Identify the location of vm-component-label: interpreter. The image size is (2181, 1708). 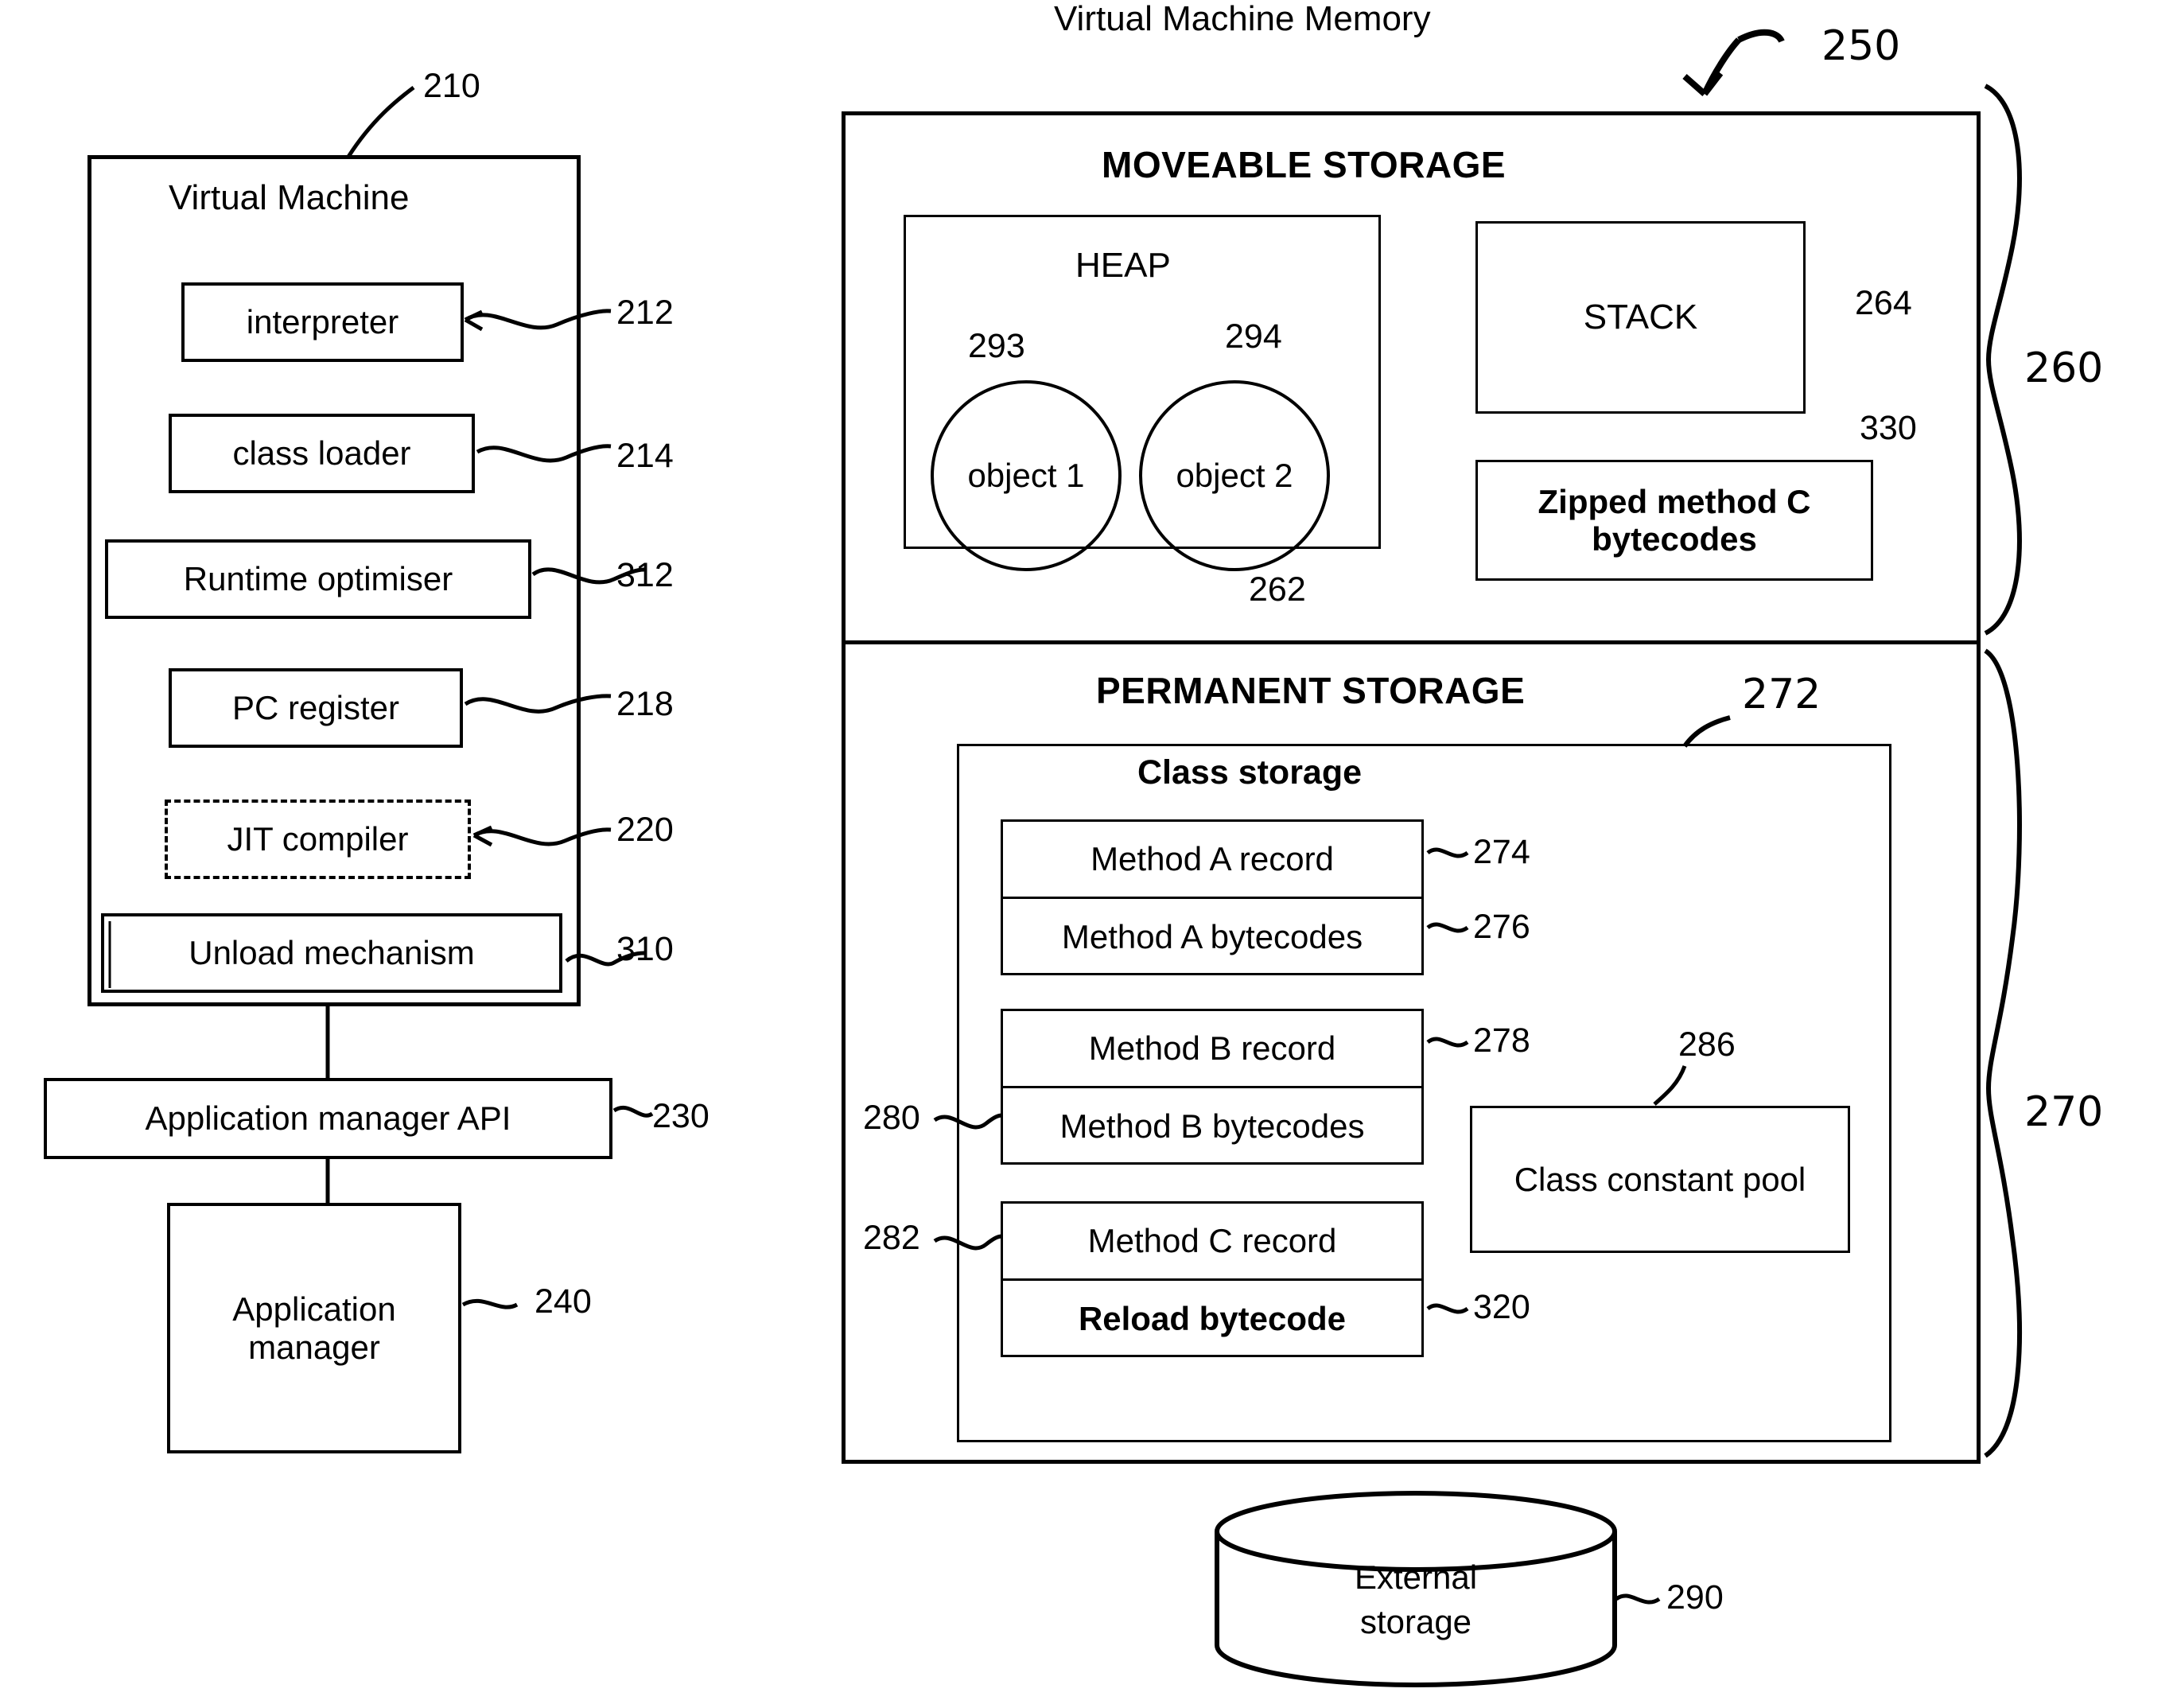
(322, 322).